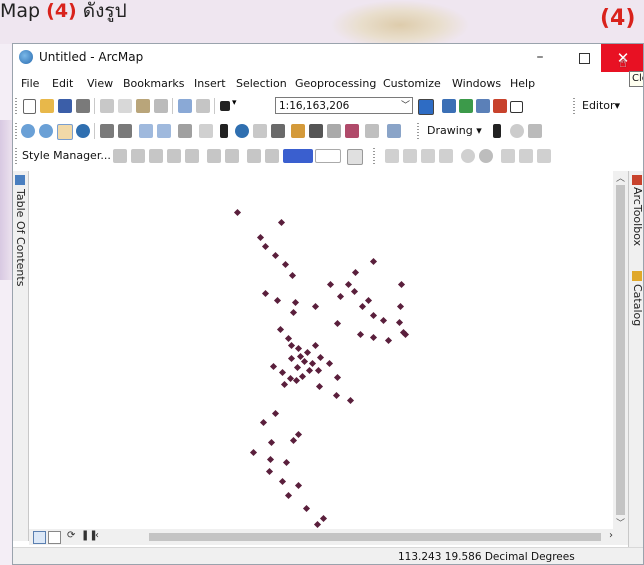 The width and height of the screenshot is (644, 565). I want to click on forward-extent-icon, so click(164, 131).